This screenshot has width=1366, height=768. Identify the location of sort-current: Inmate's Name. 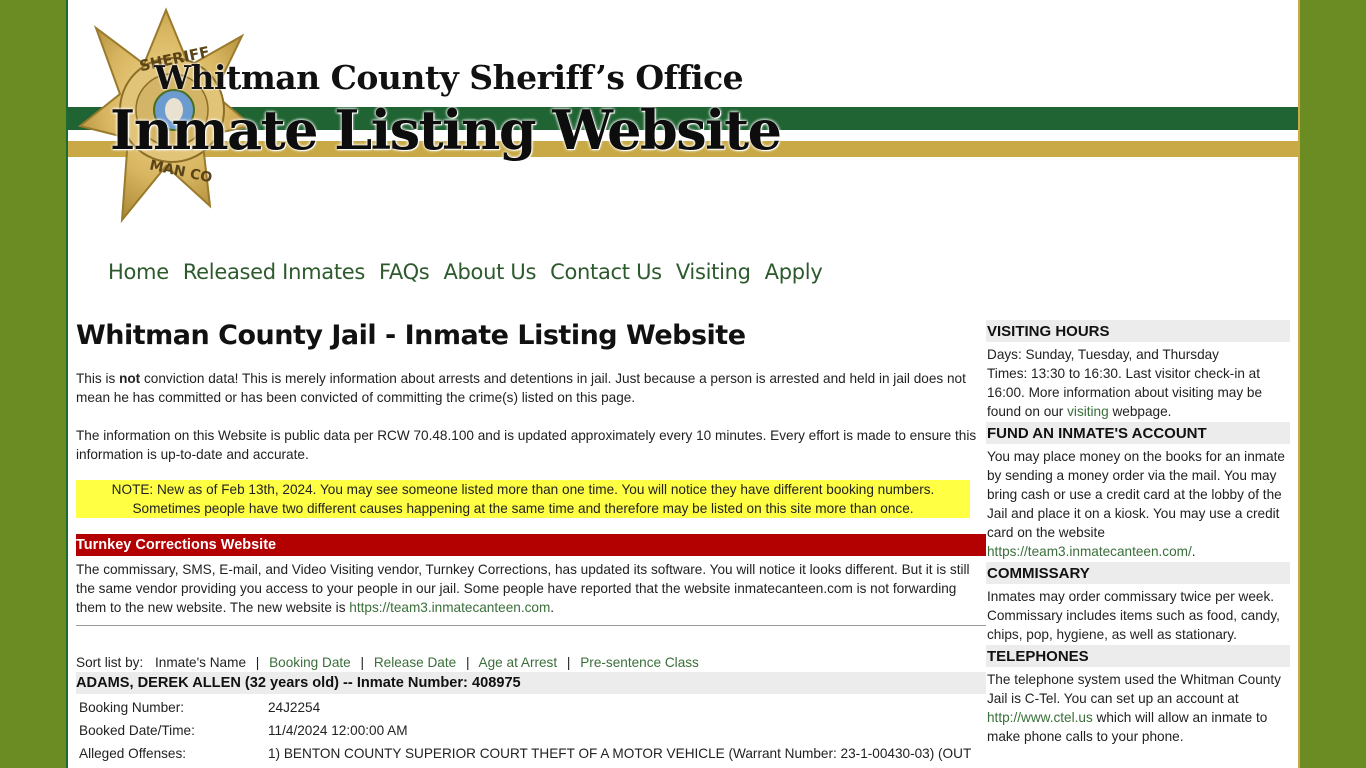
(201, 662).